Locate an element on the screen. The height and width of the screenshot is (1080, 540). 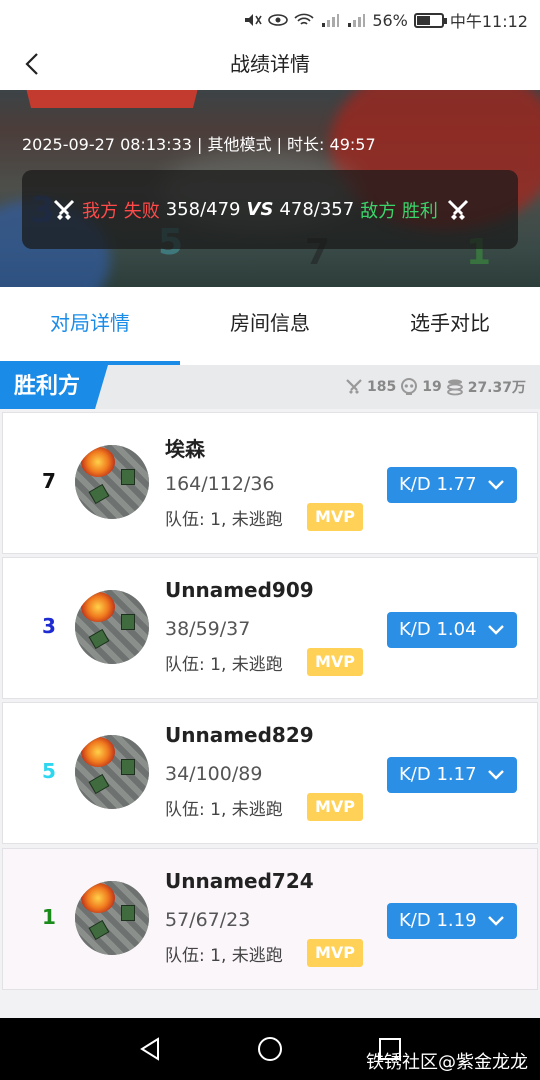
wifi-icon is located at coordinates (304, 19).